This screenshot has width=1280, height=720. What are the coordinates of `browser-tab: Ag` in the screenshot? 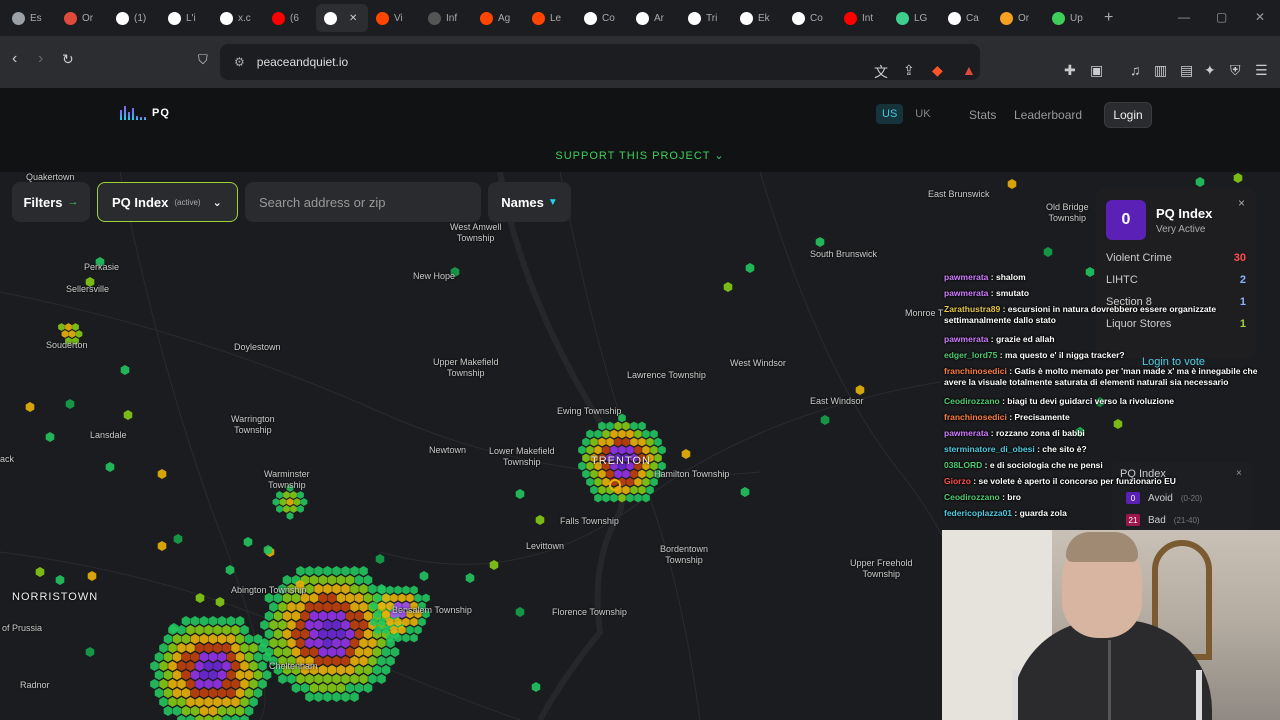 It's located at (498, 18).